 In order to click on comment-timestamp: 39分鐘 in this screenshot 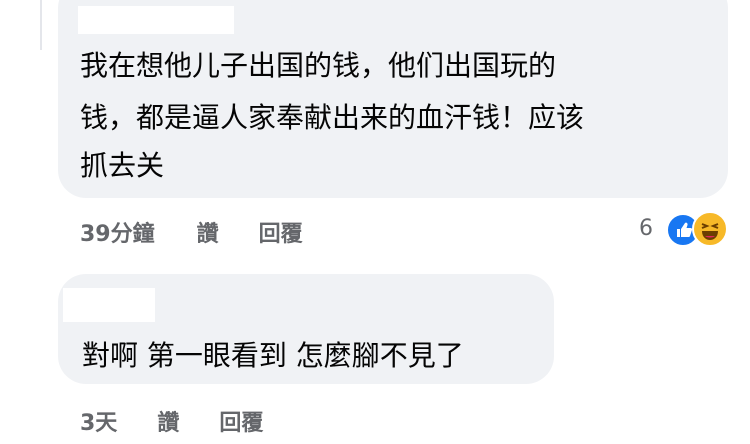, I will do `click(117, 232)`.